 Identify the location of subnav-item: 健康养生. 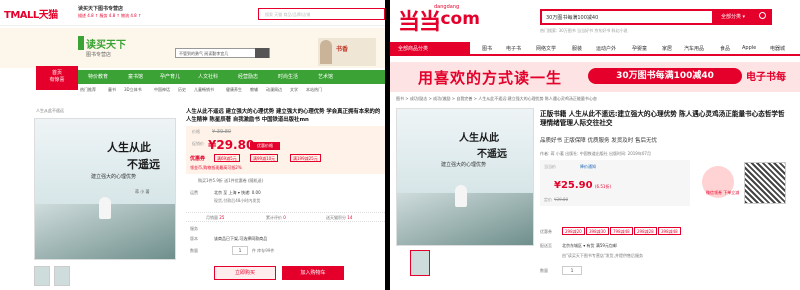
(234, 90).